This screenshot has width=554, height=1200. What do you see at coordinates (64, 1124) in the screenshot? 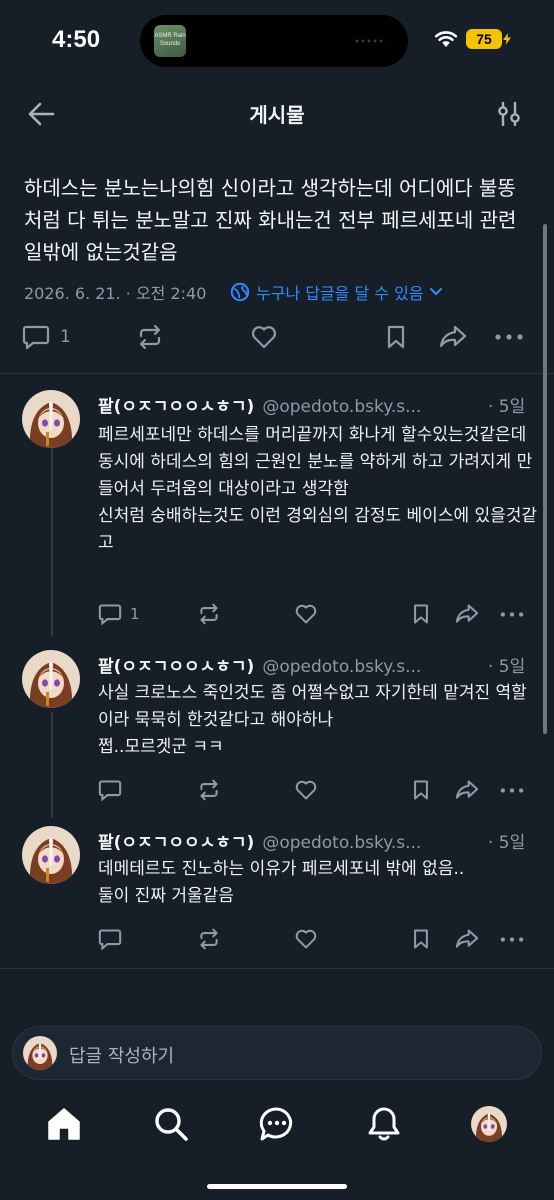
I see `home-icon` at bounding box center [64, 1124].